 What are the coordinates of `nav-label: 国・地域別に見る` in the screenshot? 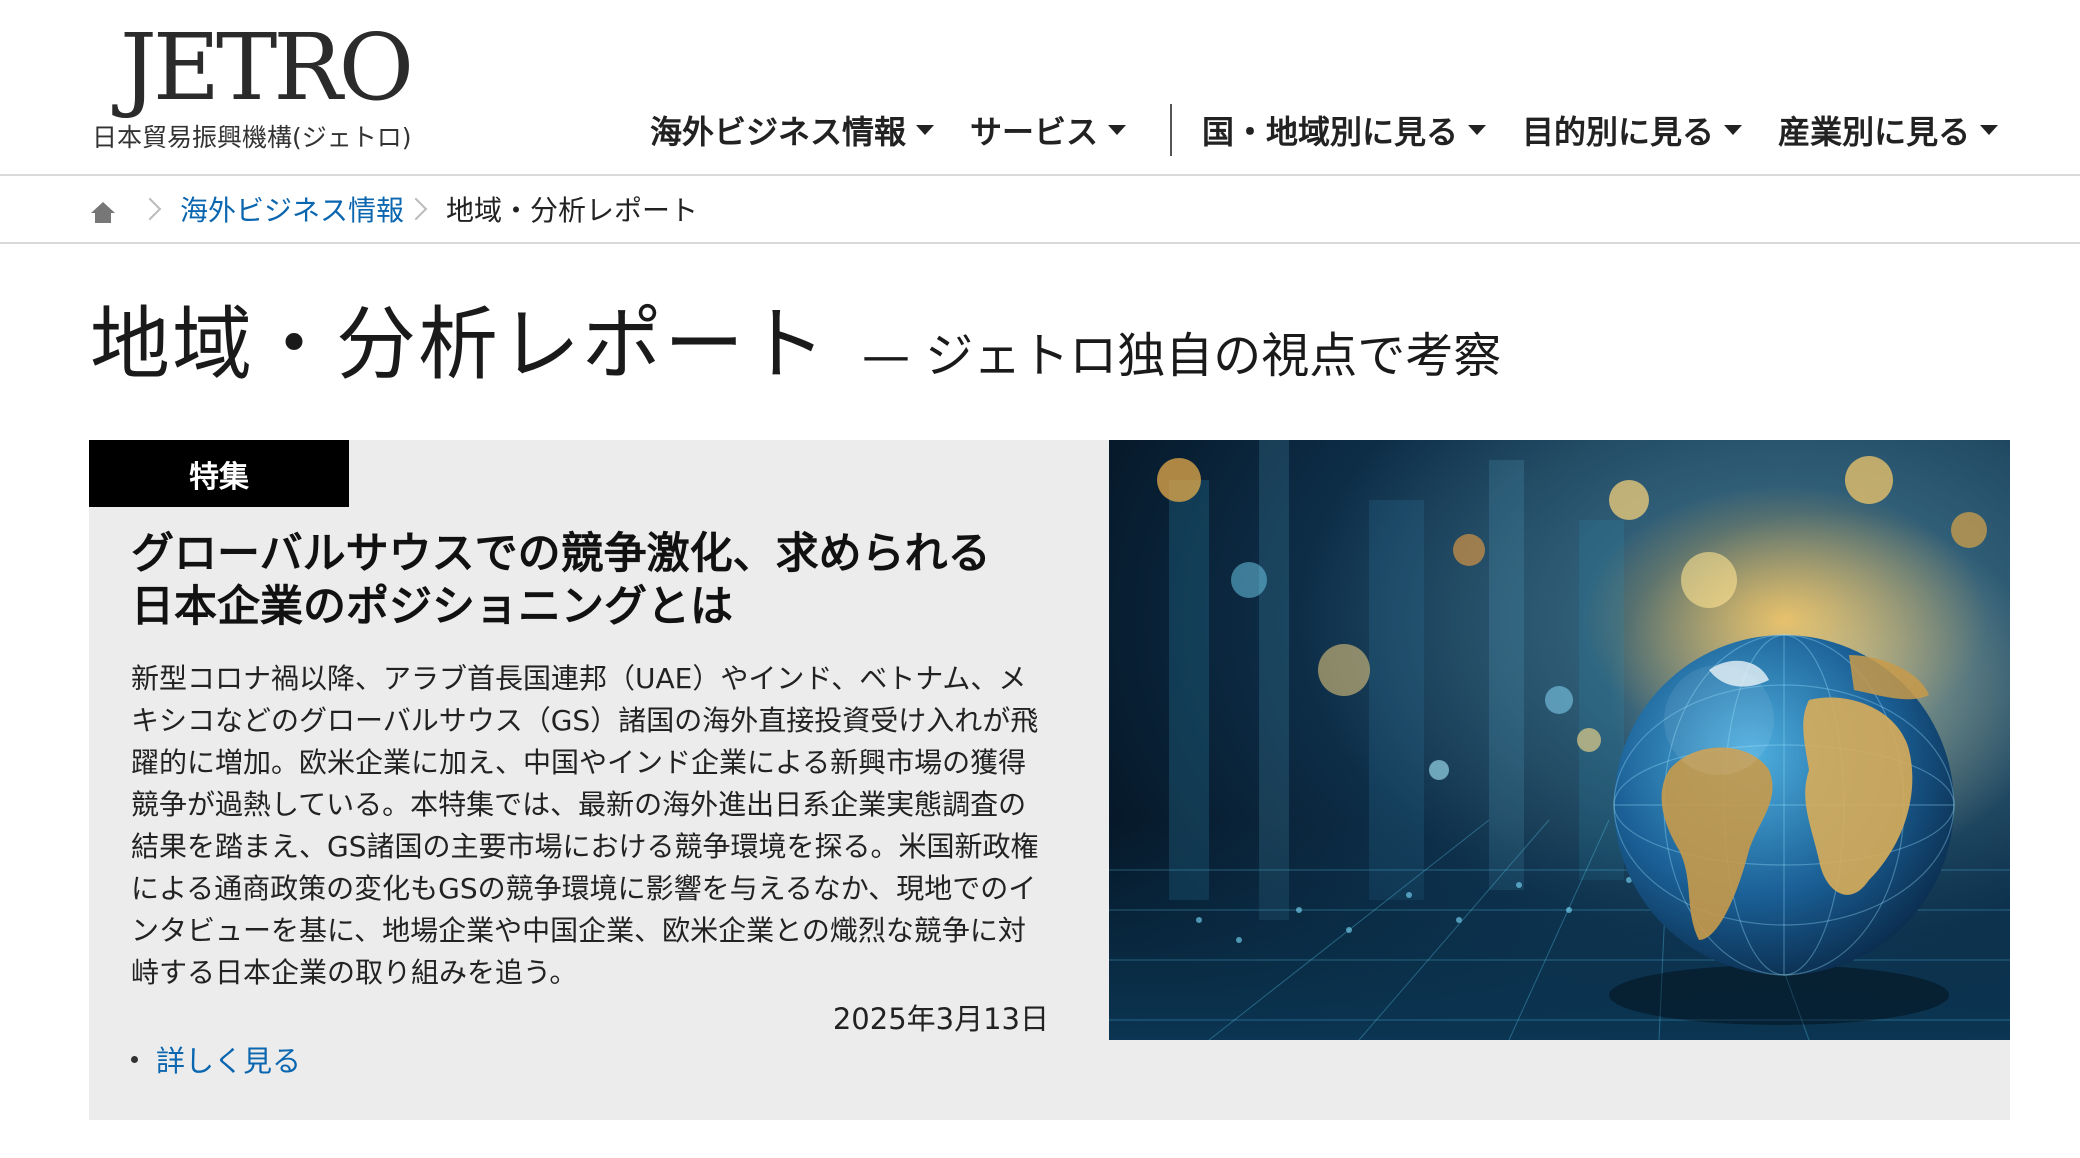 It's located at (1330, 132).